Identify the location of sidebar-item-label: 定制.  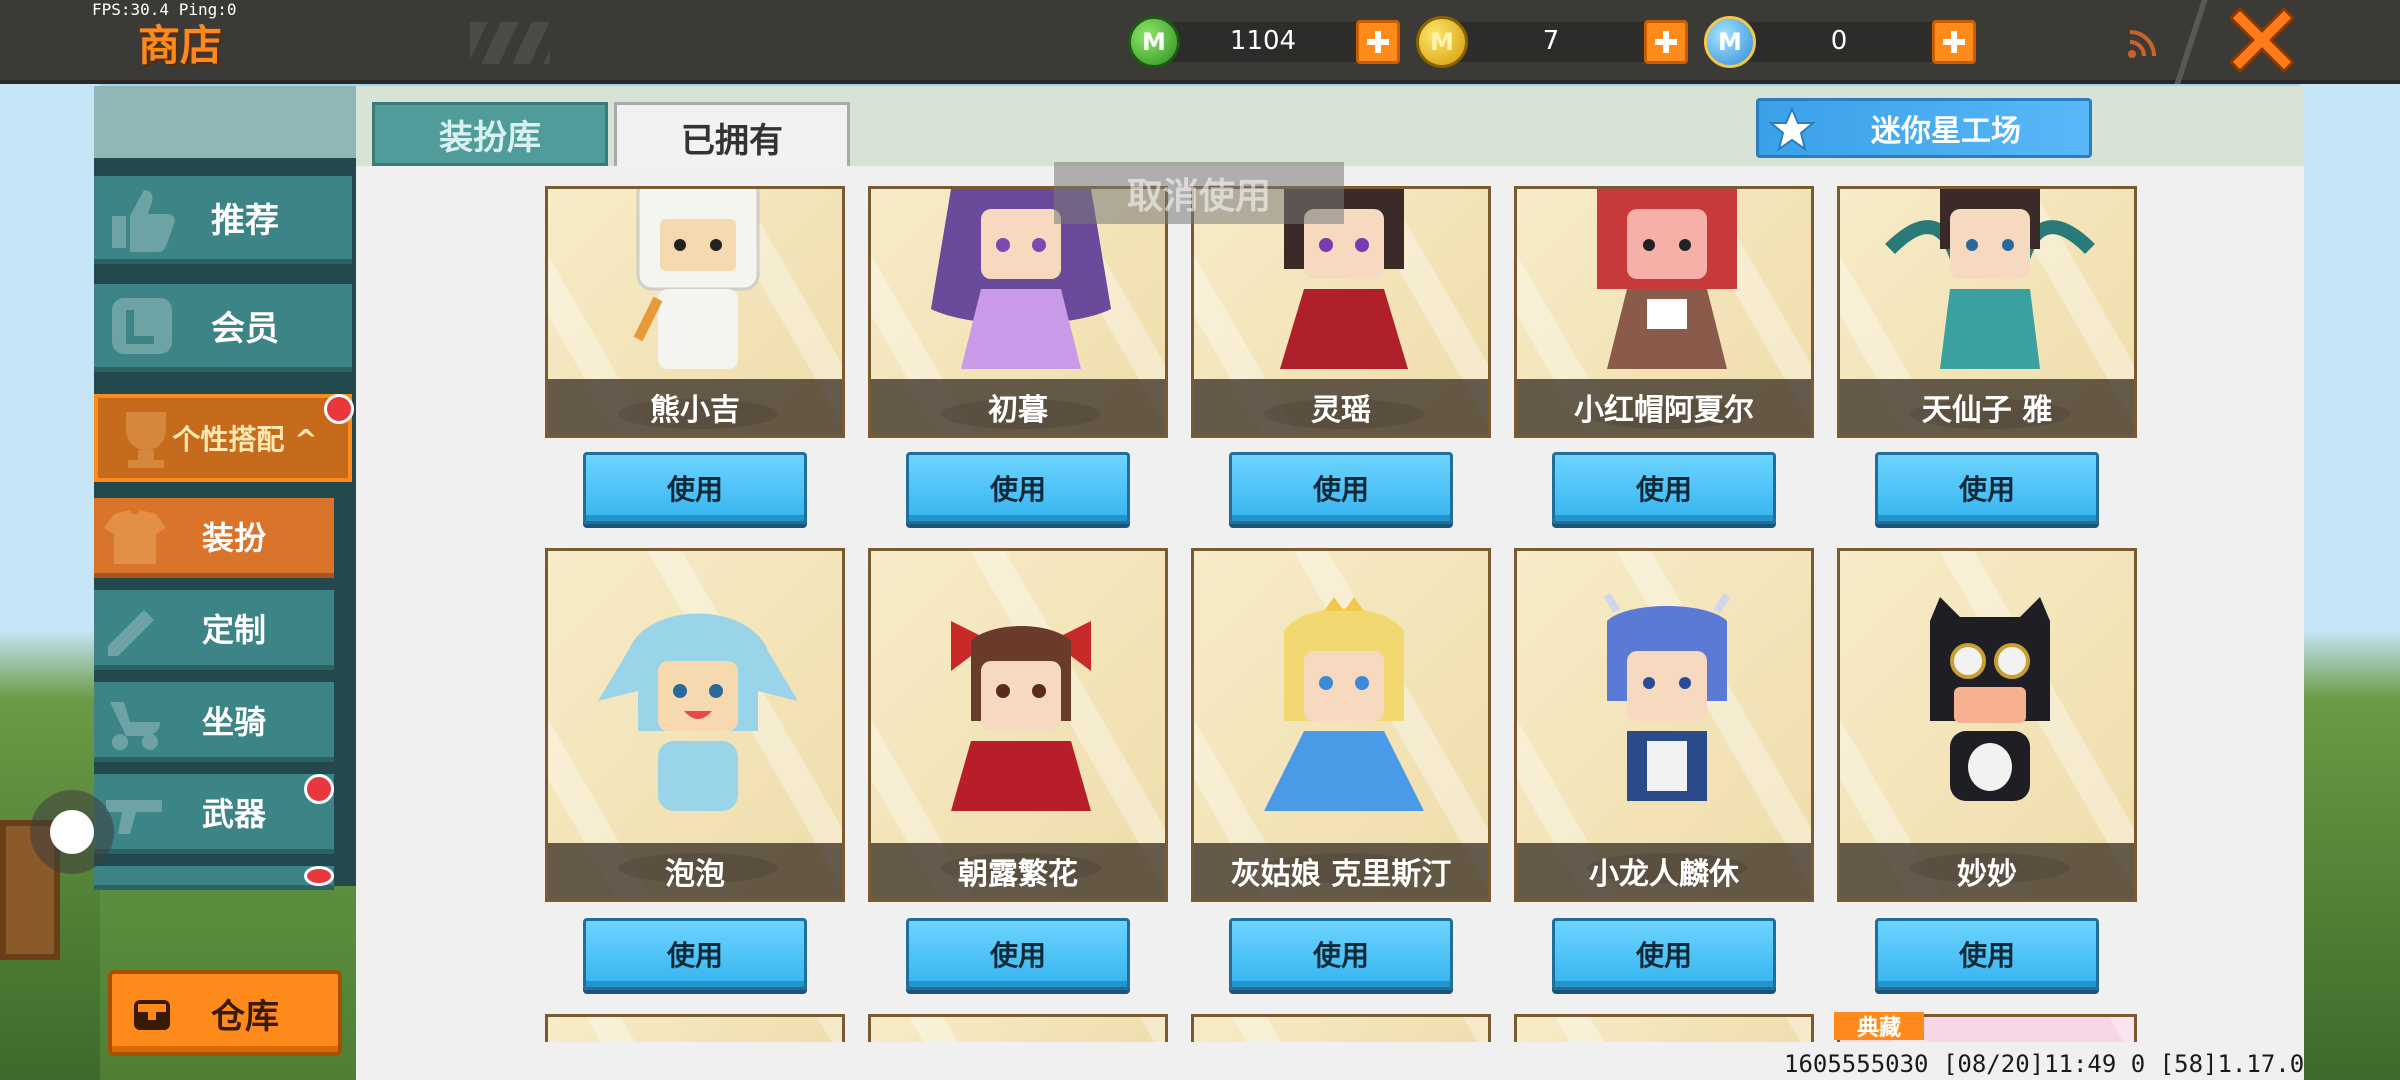
(233, 629).